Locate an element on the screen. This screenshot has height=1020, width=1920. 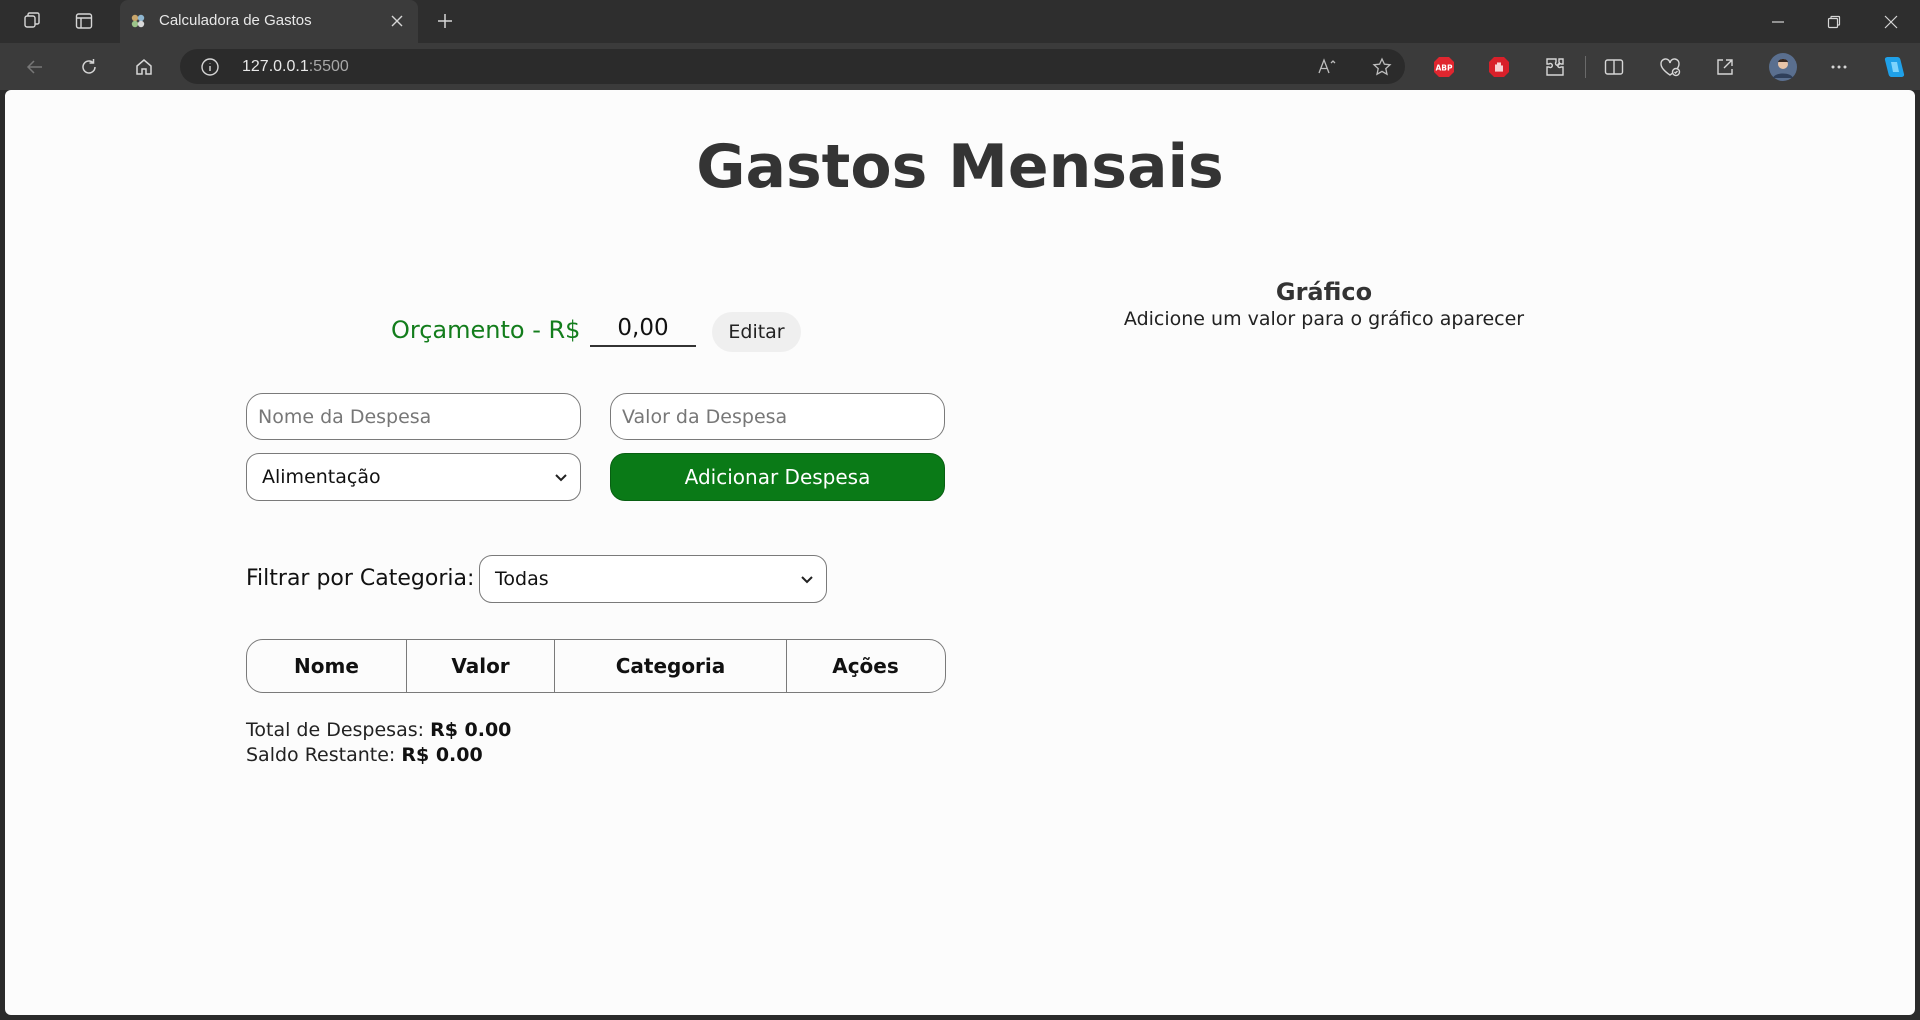
remaining-balance-value: R$ 0.00 is located at coordinates (442, 755).